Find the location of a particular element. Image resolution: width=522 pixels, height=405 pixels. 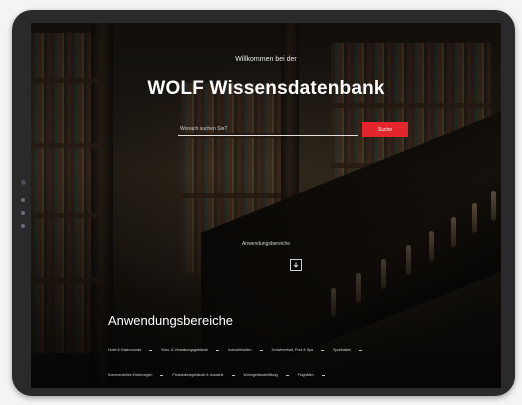

category-label: Kommerzielles Erfahrungen is located at coordinates (130, 375).